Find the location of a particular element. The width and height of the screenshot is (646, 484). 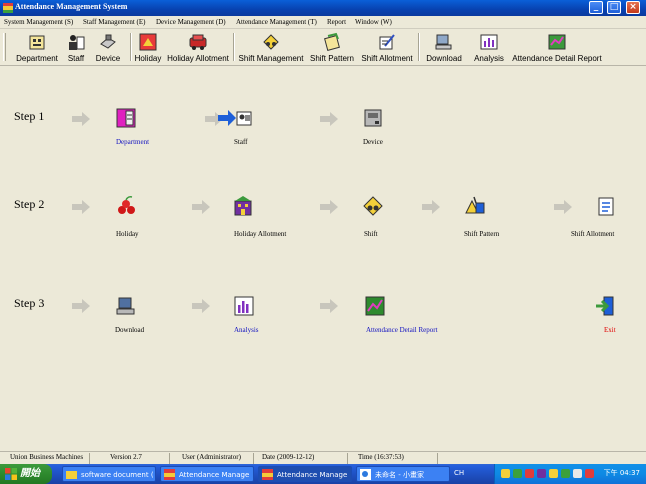

toolbar-grip is located at coordinates (4, 47).